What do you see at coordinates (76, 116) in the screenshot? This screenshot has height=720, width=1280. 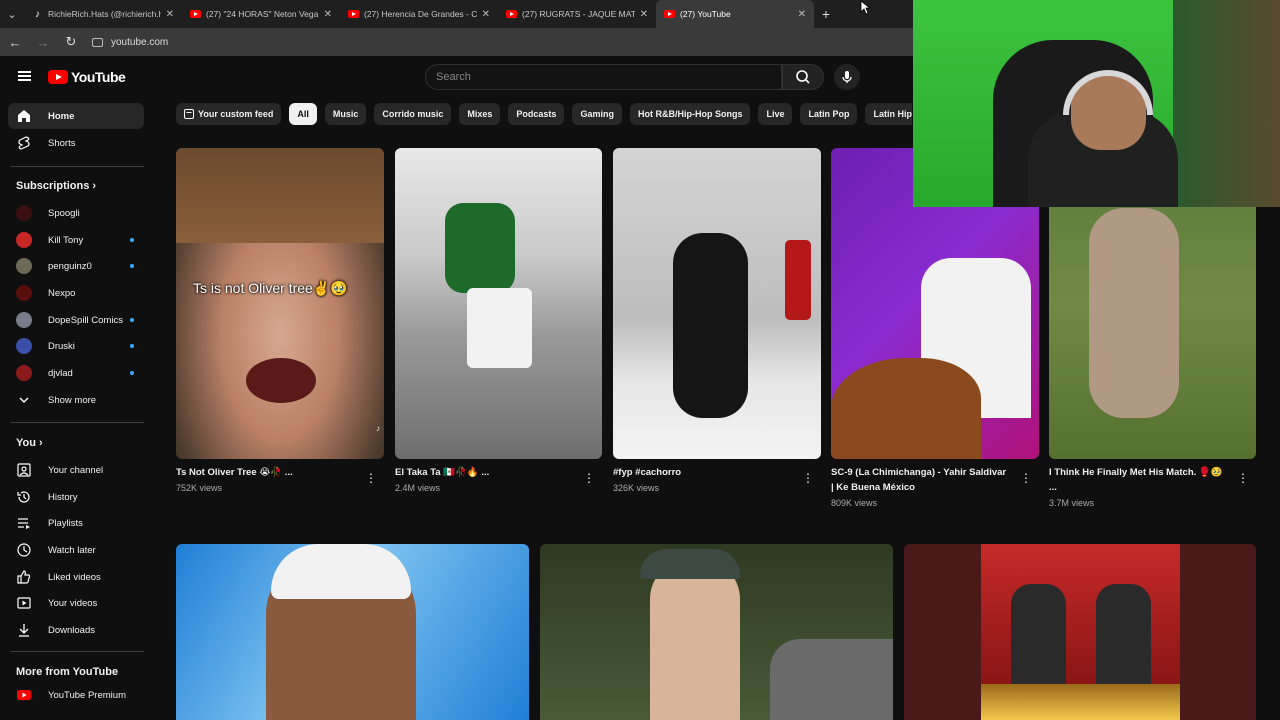 I see `sidebar-item-home: Home` at bounding box center [76, 116].